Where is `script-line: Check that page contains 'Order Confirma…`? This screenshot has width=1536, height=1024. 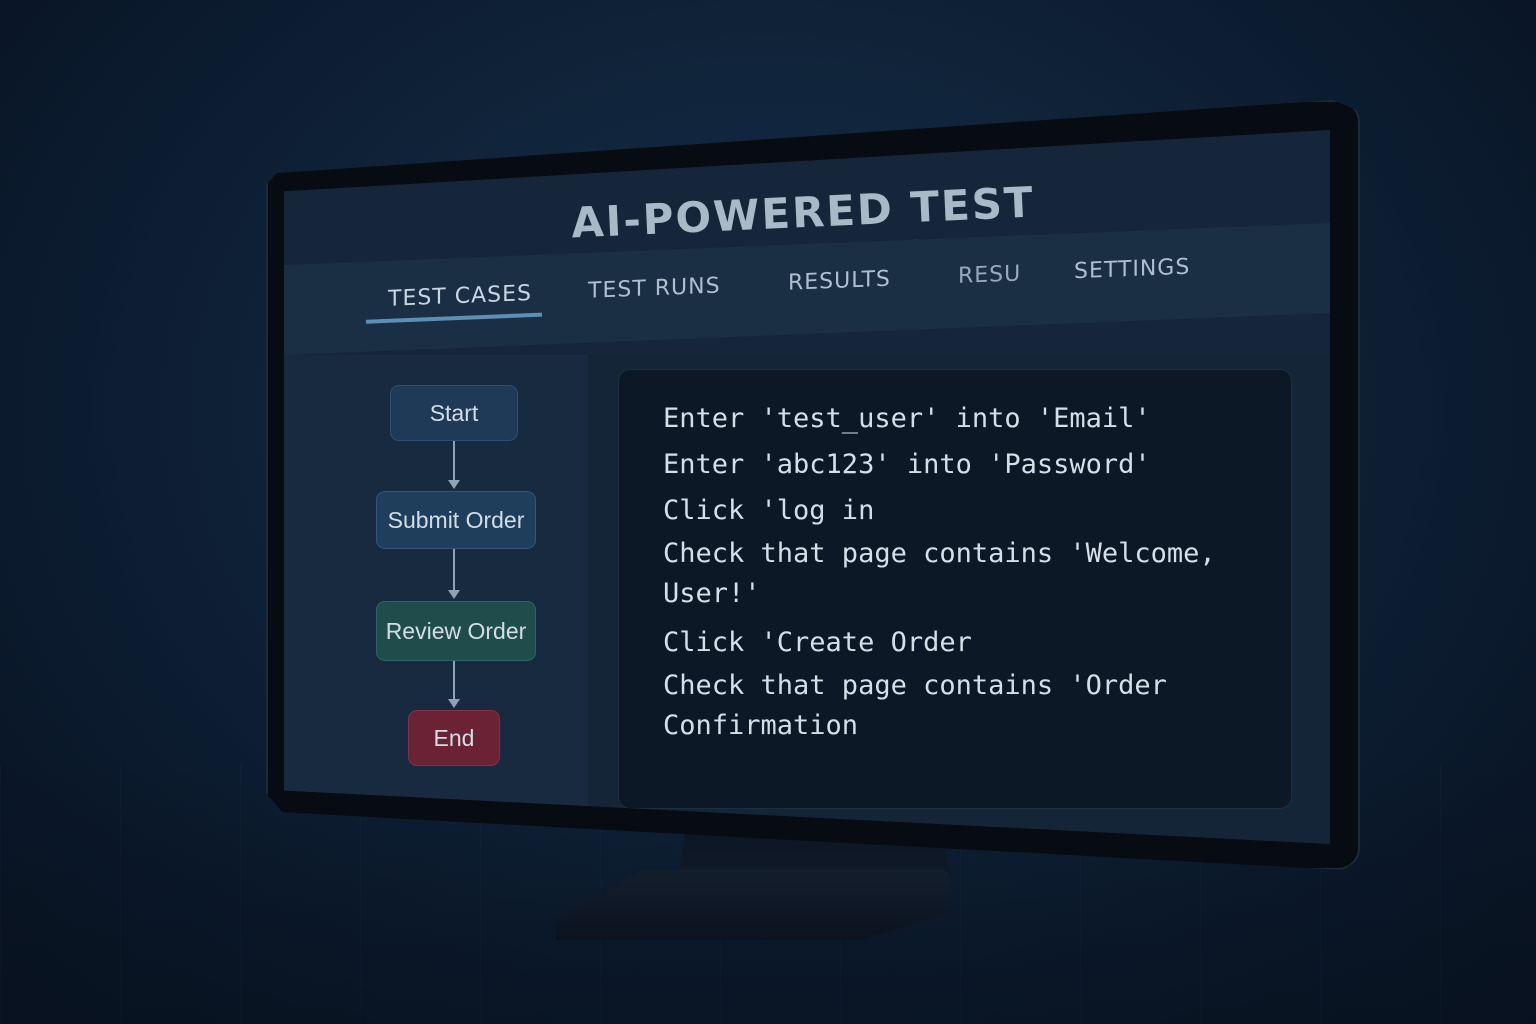
script-line: Check that page contains 'Order Confirma… is located at coordinates (963, 706).